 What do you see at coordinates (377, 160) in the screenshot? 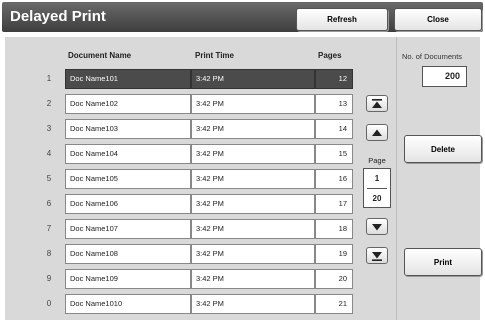
I see `page-label: Page` at bounding box center [377, 160].